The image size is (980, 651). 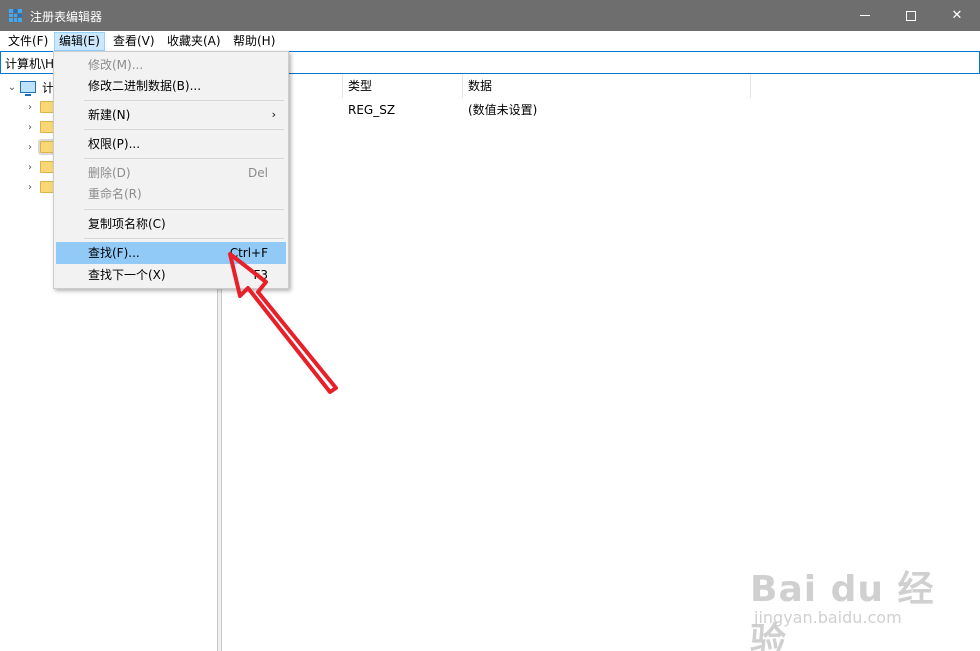 I want to click on menu-item-shortcut: Del, so click(x=258, y=173).